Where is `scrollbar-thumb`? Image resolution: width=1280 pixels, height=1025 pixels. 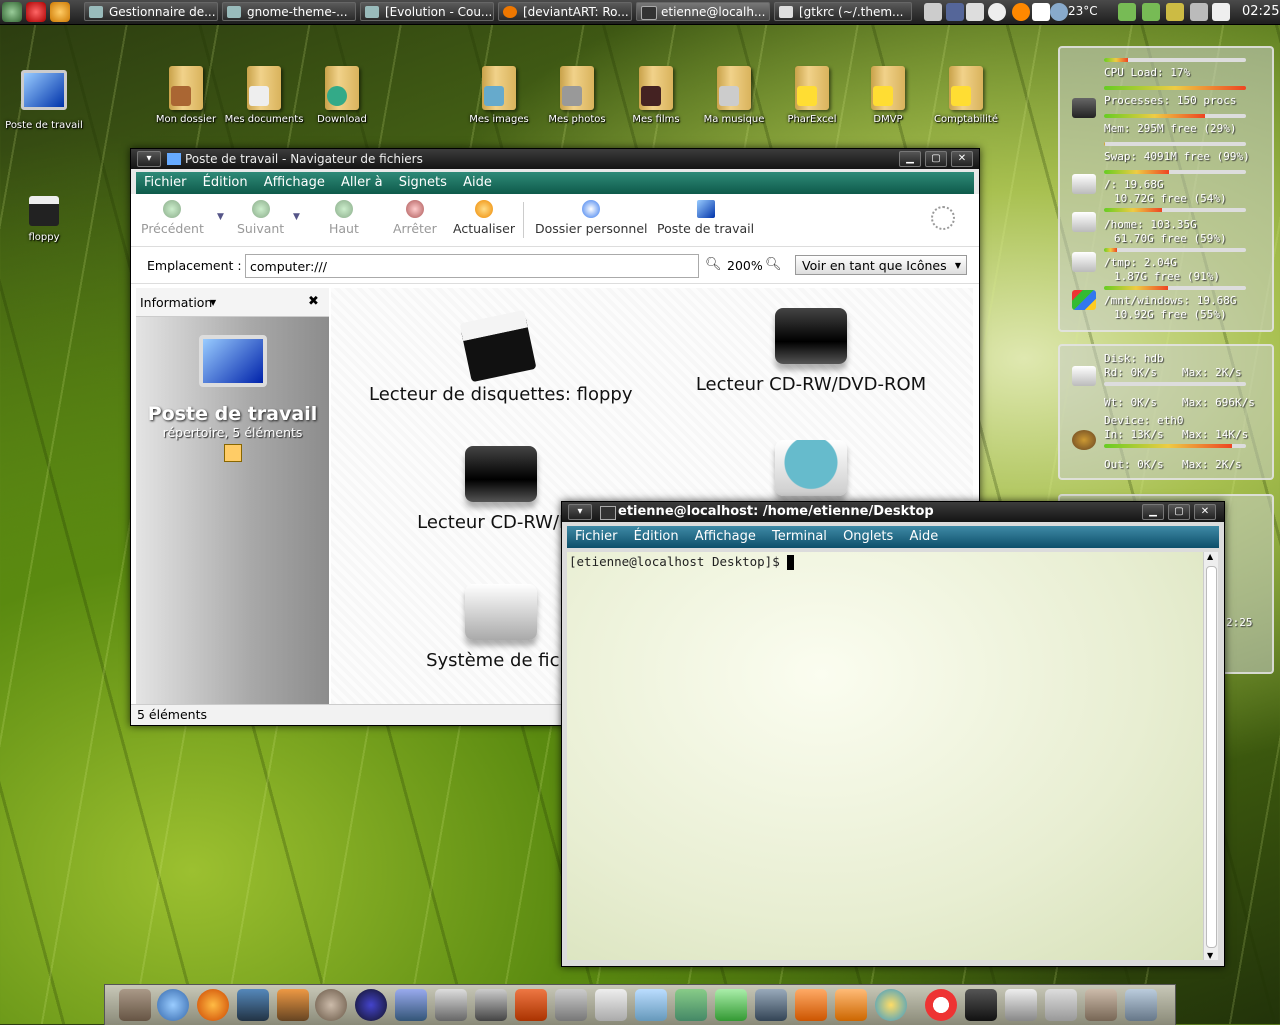 scrollbar-thumb is located at coordinates (1211, 757).